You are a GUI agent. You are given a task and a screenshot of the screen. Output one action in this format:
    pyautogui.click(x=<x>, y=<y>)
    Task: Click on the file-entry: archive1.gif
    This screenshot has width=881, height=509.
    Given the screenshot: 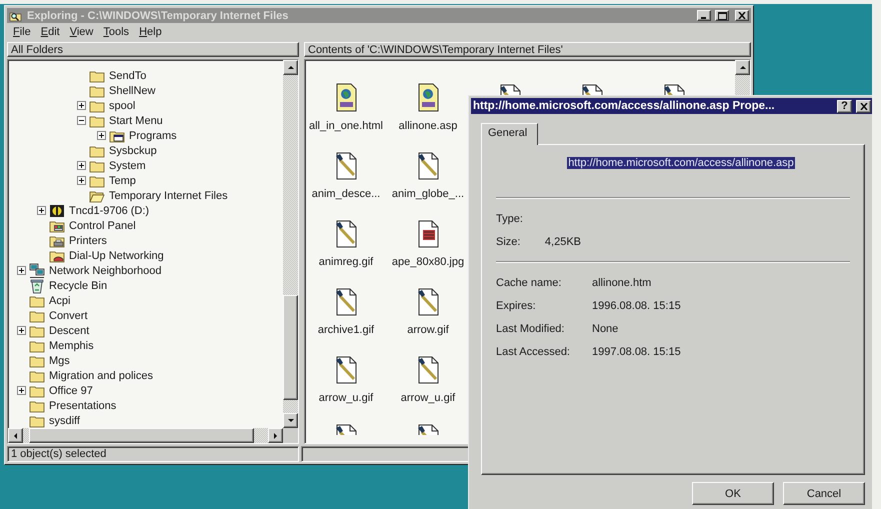 What is the action you would take?
    pyautogui.click(x=346, y=311)
    